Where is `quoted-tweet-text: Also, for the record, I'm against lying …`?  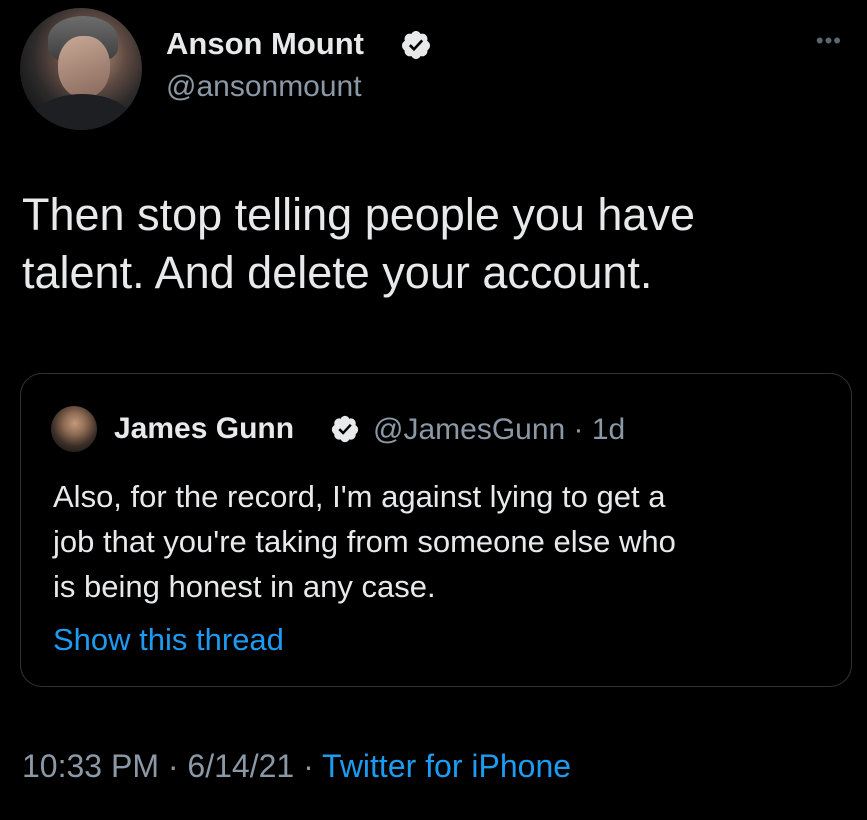
quoted-tweet-text: Also, for the record, I'm against lying … is located at coordinates (364, 541).